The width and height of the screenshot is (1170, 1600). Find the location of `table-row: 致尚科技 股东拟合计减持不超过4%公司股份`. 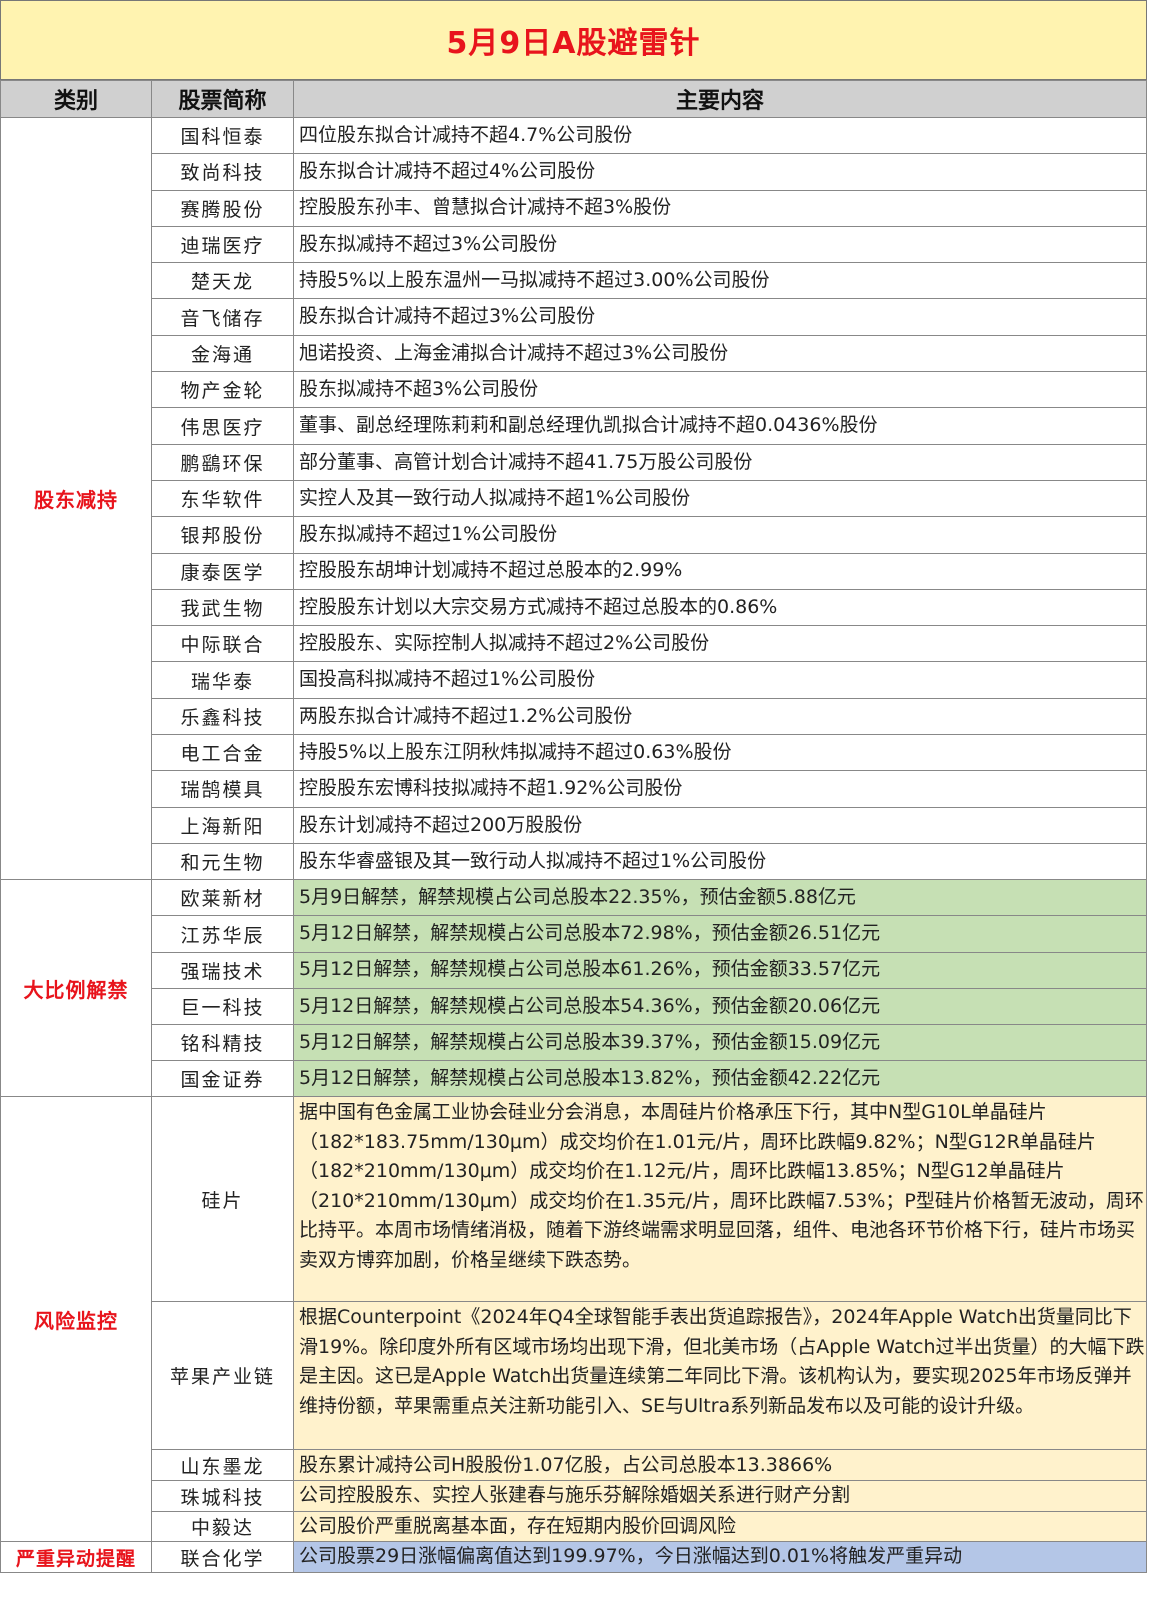

table-row: 致尚科技 股东拟合计减持不超过4%公司股份 is located at coordinates (574, 172).